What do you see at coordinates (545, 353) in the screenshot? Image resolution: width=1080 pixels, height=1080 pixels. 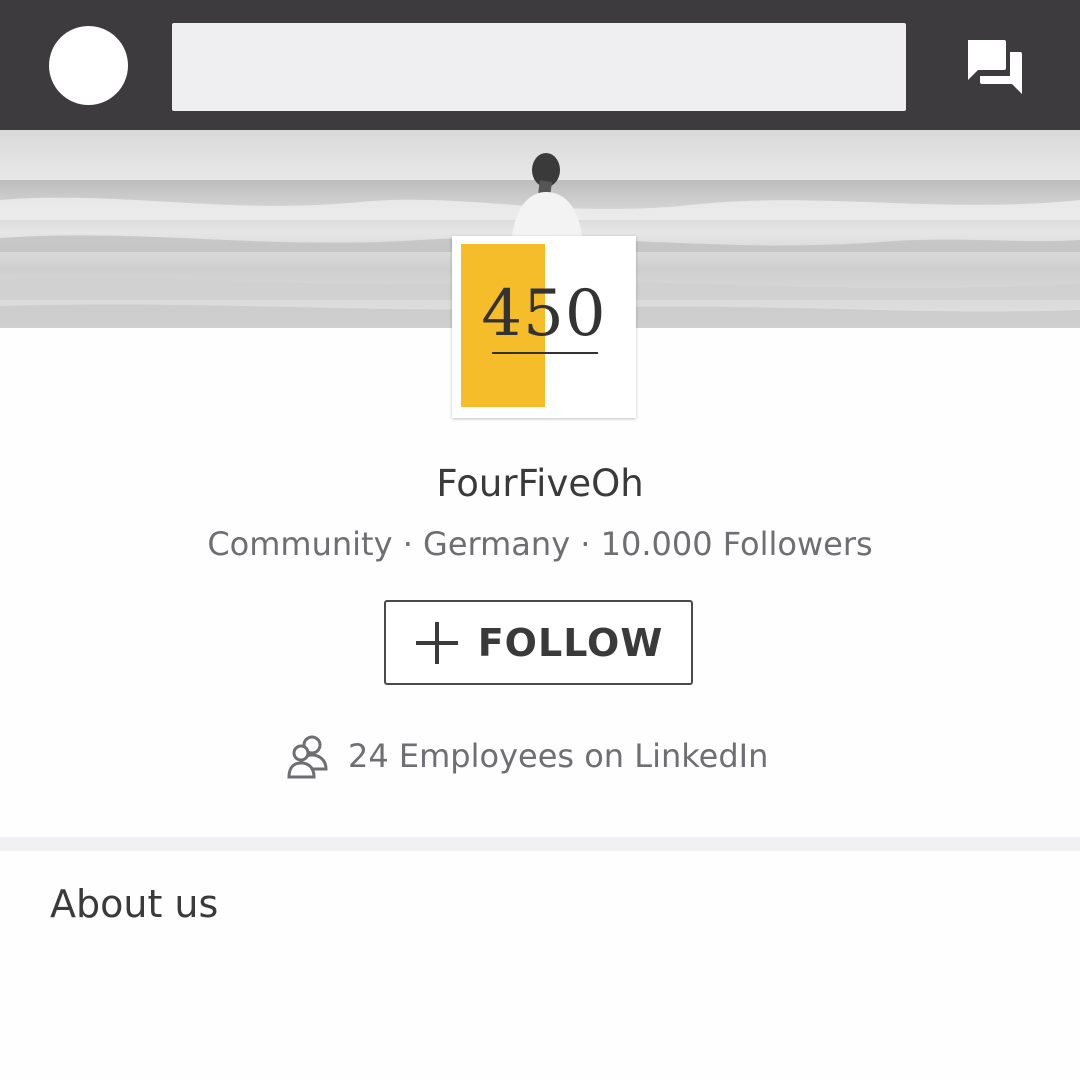 I see `logo-underline` at bounding box center [545, 353].